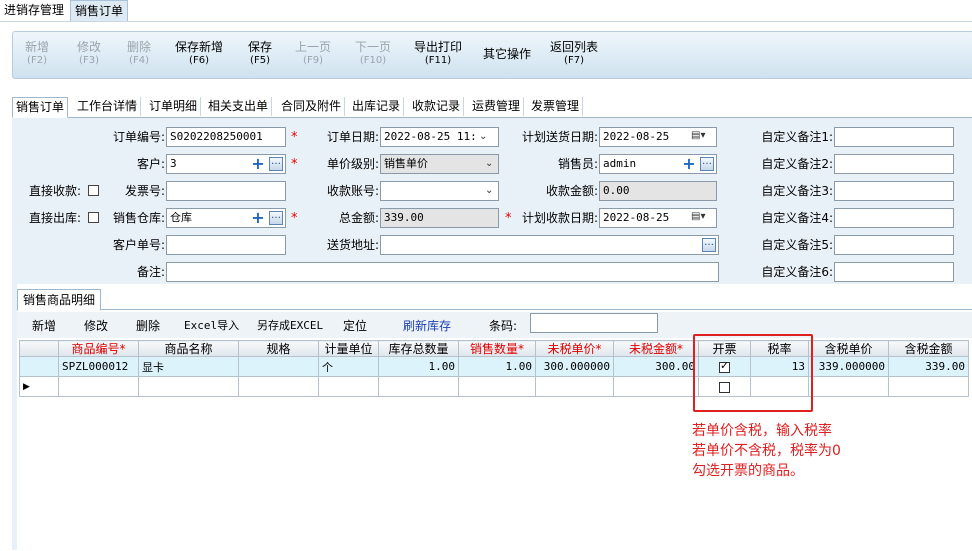  I want to click on cell-tax-amount: 339.00, so click(928, 366).